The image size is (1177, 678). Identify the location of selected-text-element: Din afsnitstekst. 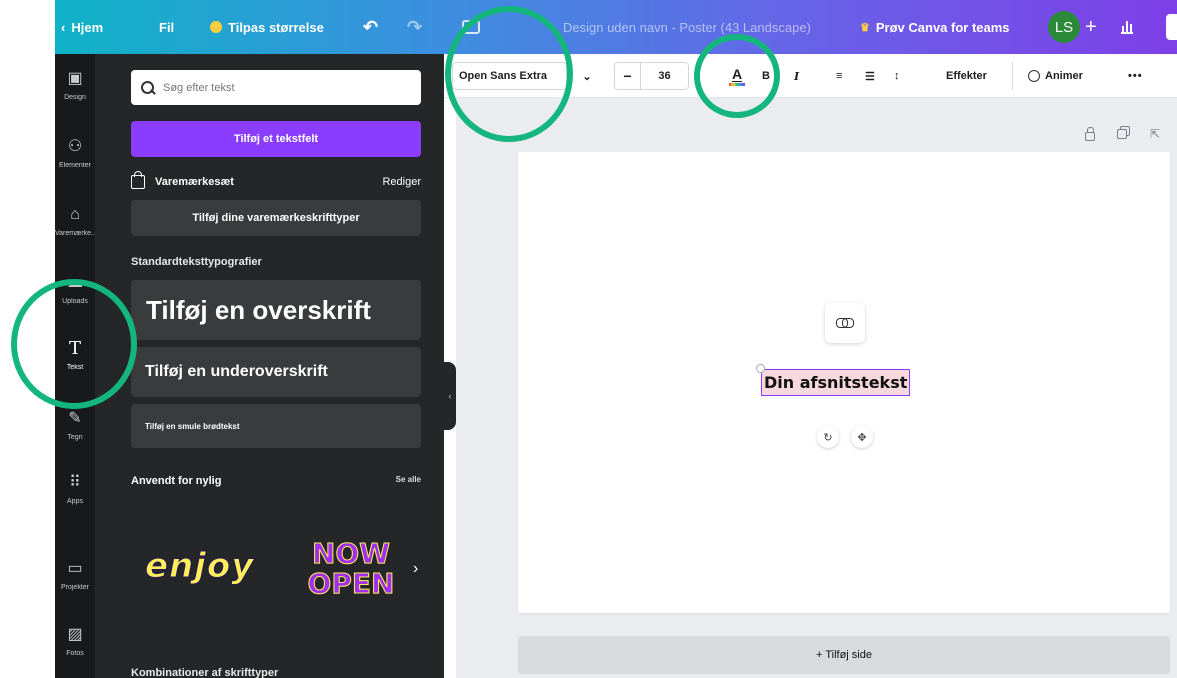
(836, 382).